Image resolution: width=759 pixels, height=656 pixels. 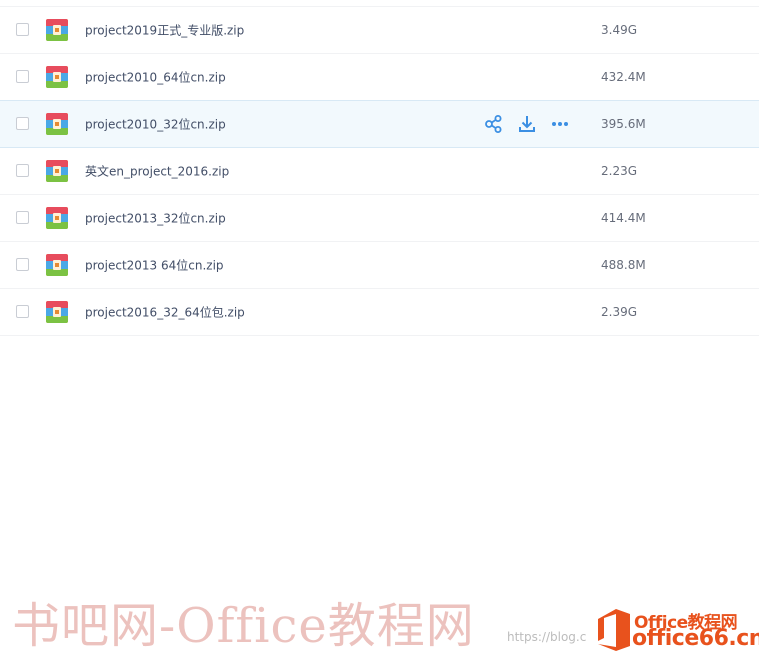 I want to click on office-logo-icon, so click(x=614, y=630).